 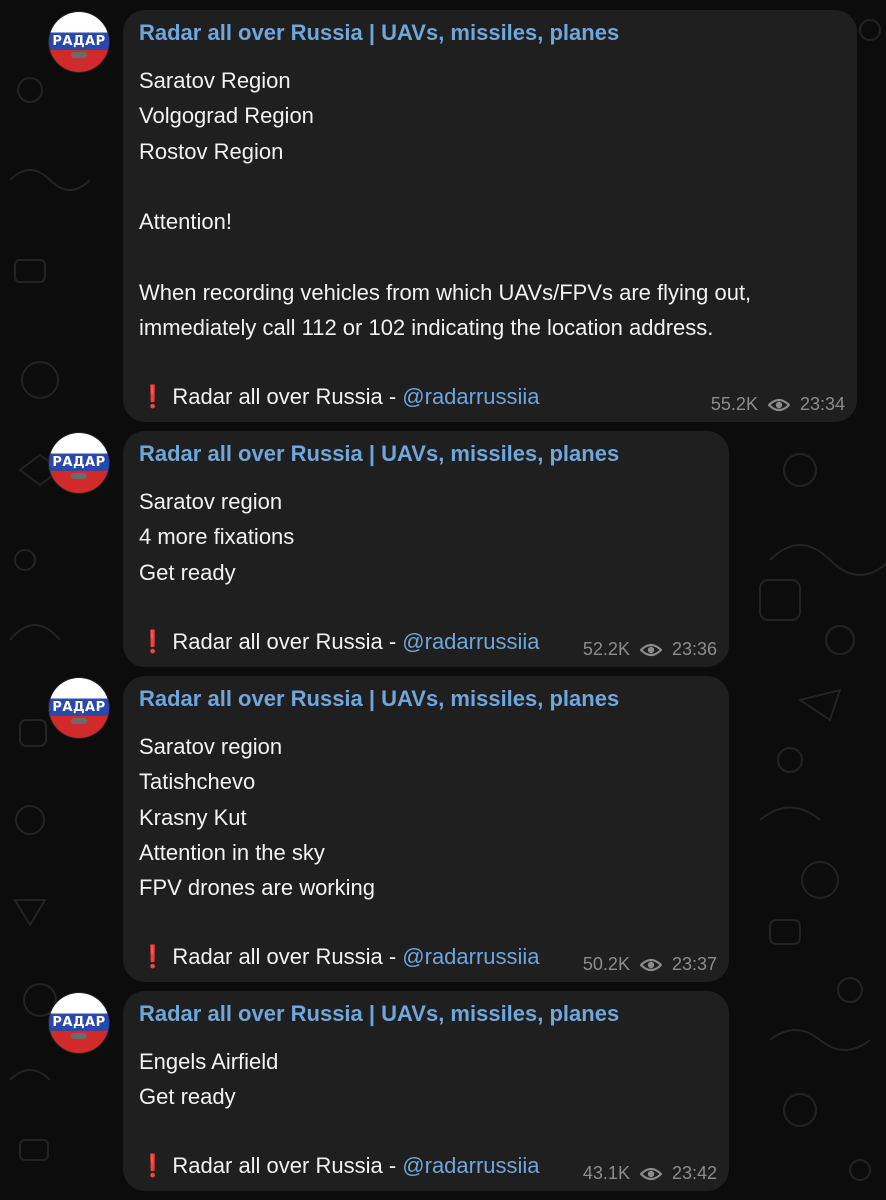 I want to click on view-count: 55.2K, so click(x=734, y=404).